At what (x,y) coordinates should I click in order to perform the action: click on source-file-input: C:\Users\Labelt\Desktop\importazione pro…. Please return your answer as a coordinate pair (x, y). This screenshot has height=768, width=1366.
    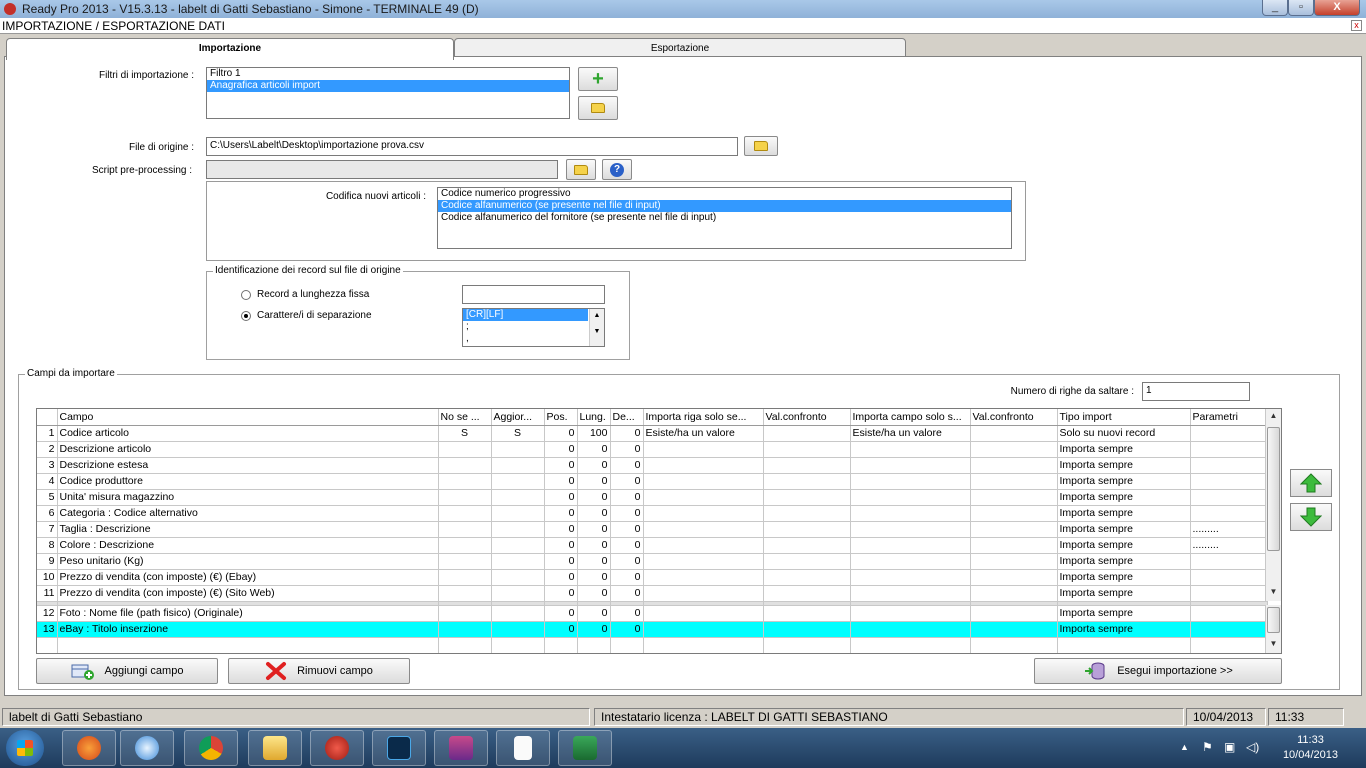
    Looking at the image, I should click on (472, 146).